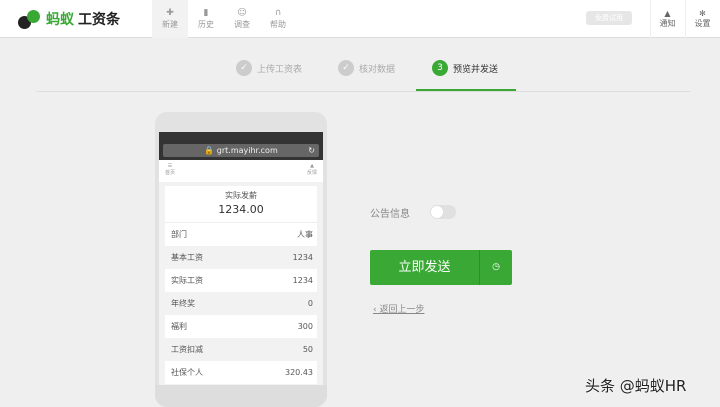 The image size is (720, 407). Describe the element at coordinates (702, 23) in the screenshot. I see `settings-label: 设置` at that location.